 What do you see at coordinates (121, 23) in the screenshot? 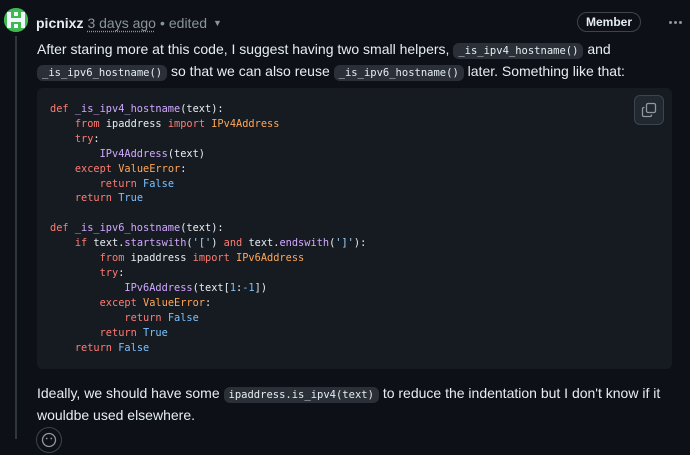
I see `comment-timestamp: 3 days ago` at bounding box center [121, 23].